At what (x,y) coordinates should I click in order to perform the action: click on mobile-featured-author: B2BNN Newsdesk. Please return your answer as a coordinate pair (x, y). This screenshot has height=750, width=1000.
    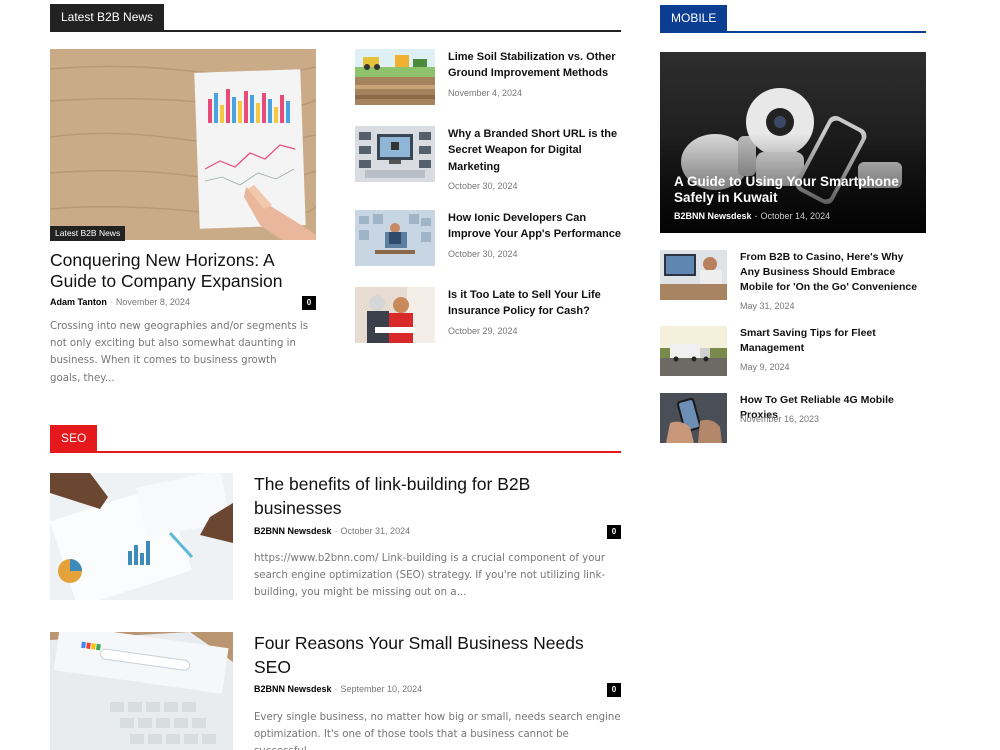
    Looking at the image, I should click on (713, 216).